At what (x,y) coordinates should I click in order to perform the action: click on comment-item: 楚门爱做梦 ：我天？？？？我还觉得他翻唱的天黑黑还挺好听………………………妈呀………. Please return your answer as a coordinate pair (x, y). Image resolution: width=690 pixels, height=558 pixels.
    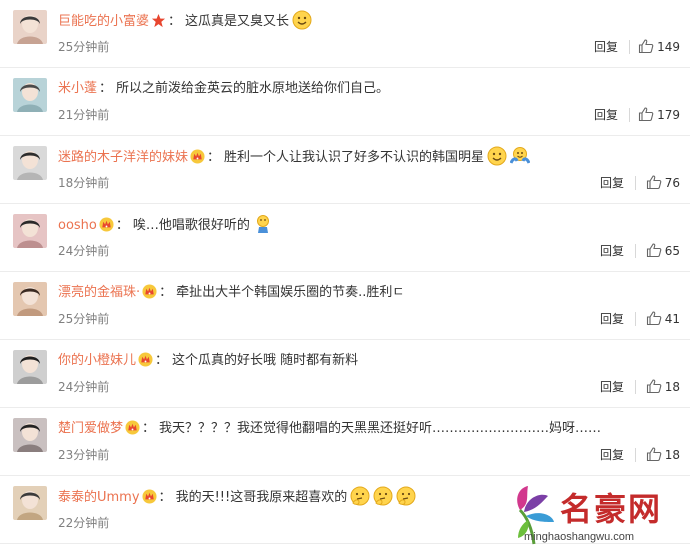
    Looking at the image, I should click on (345, 442).